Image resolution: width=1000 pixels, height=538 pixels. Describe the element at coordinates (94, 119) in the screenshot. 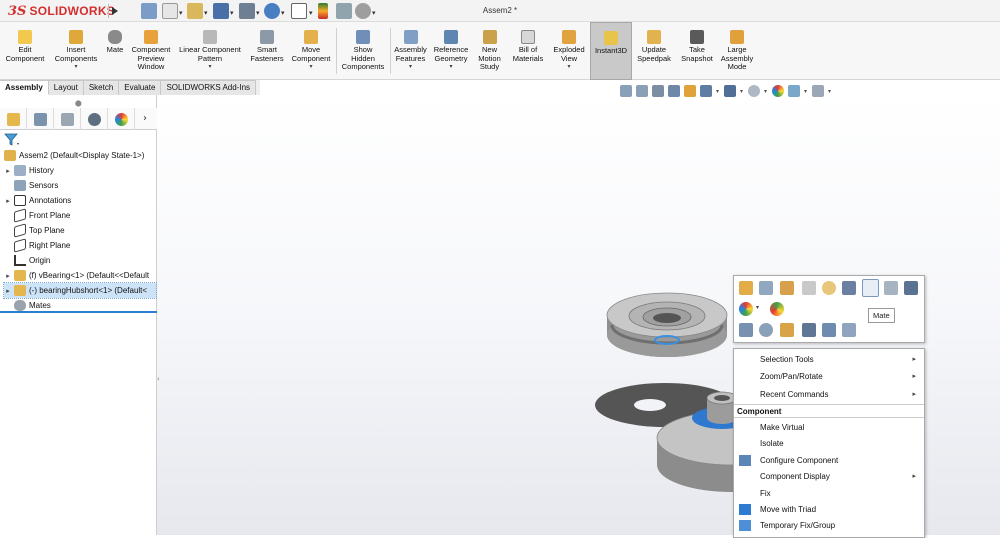

I see `dimxpert-tab` at that location.